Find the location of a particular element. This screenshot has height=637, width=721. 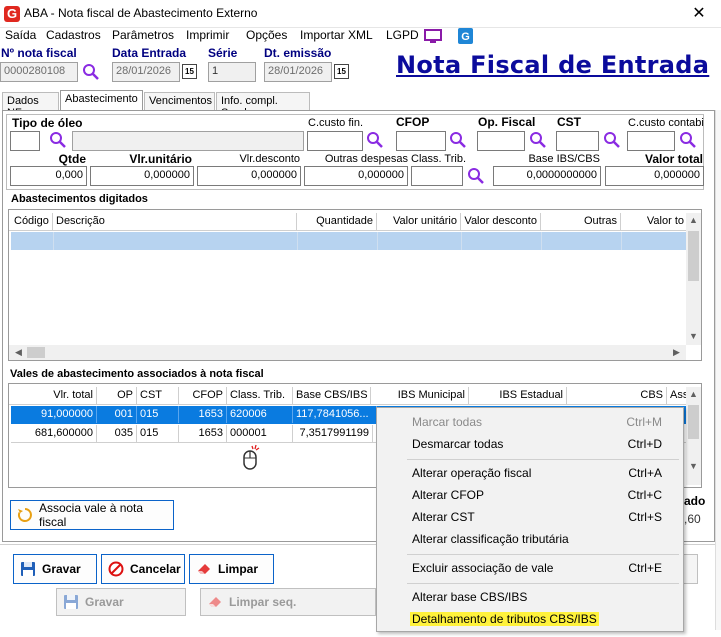

associa-vale-label: Associa vale à nota fiscal is located at coordinates (91, 515).